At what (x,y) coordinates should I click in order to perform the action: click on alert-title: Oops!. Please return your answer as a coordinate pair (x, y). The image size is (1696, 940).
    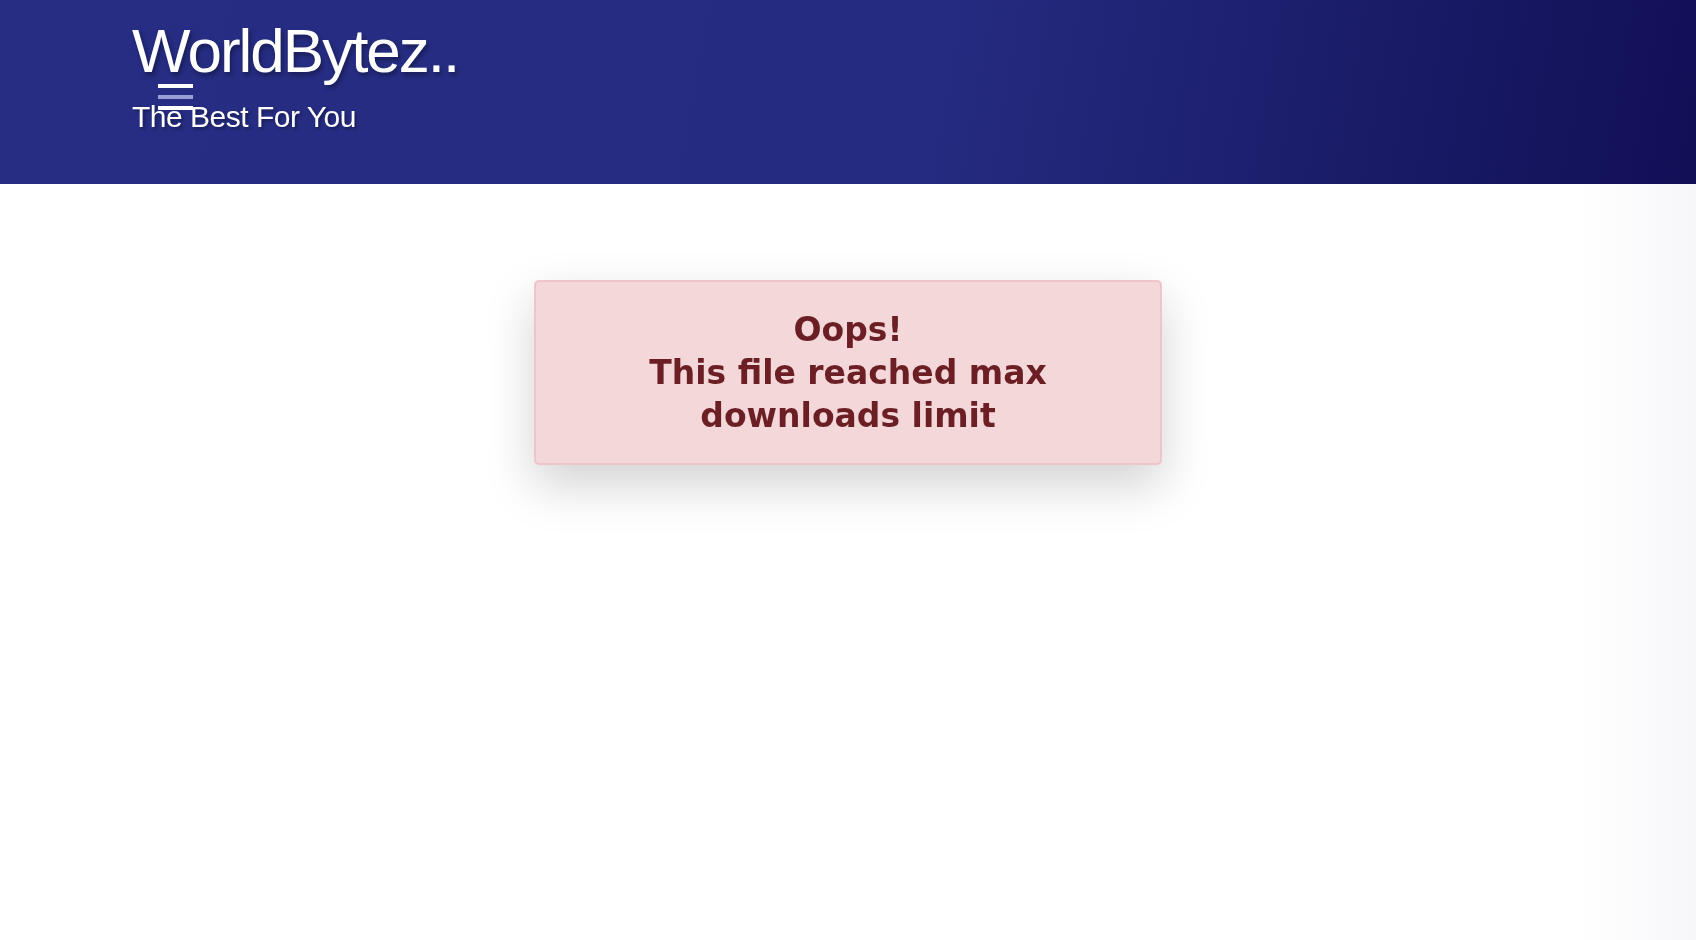
    Looking at the image, I should click on (848, 330).